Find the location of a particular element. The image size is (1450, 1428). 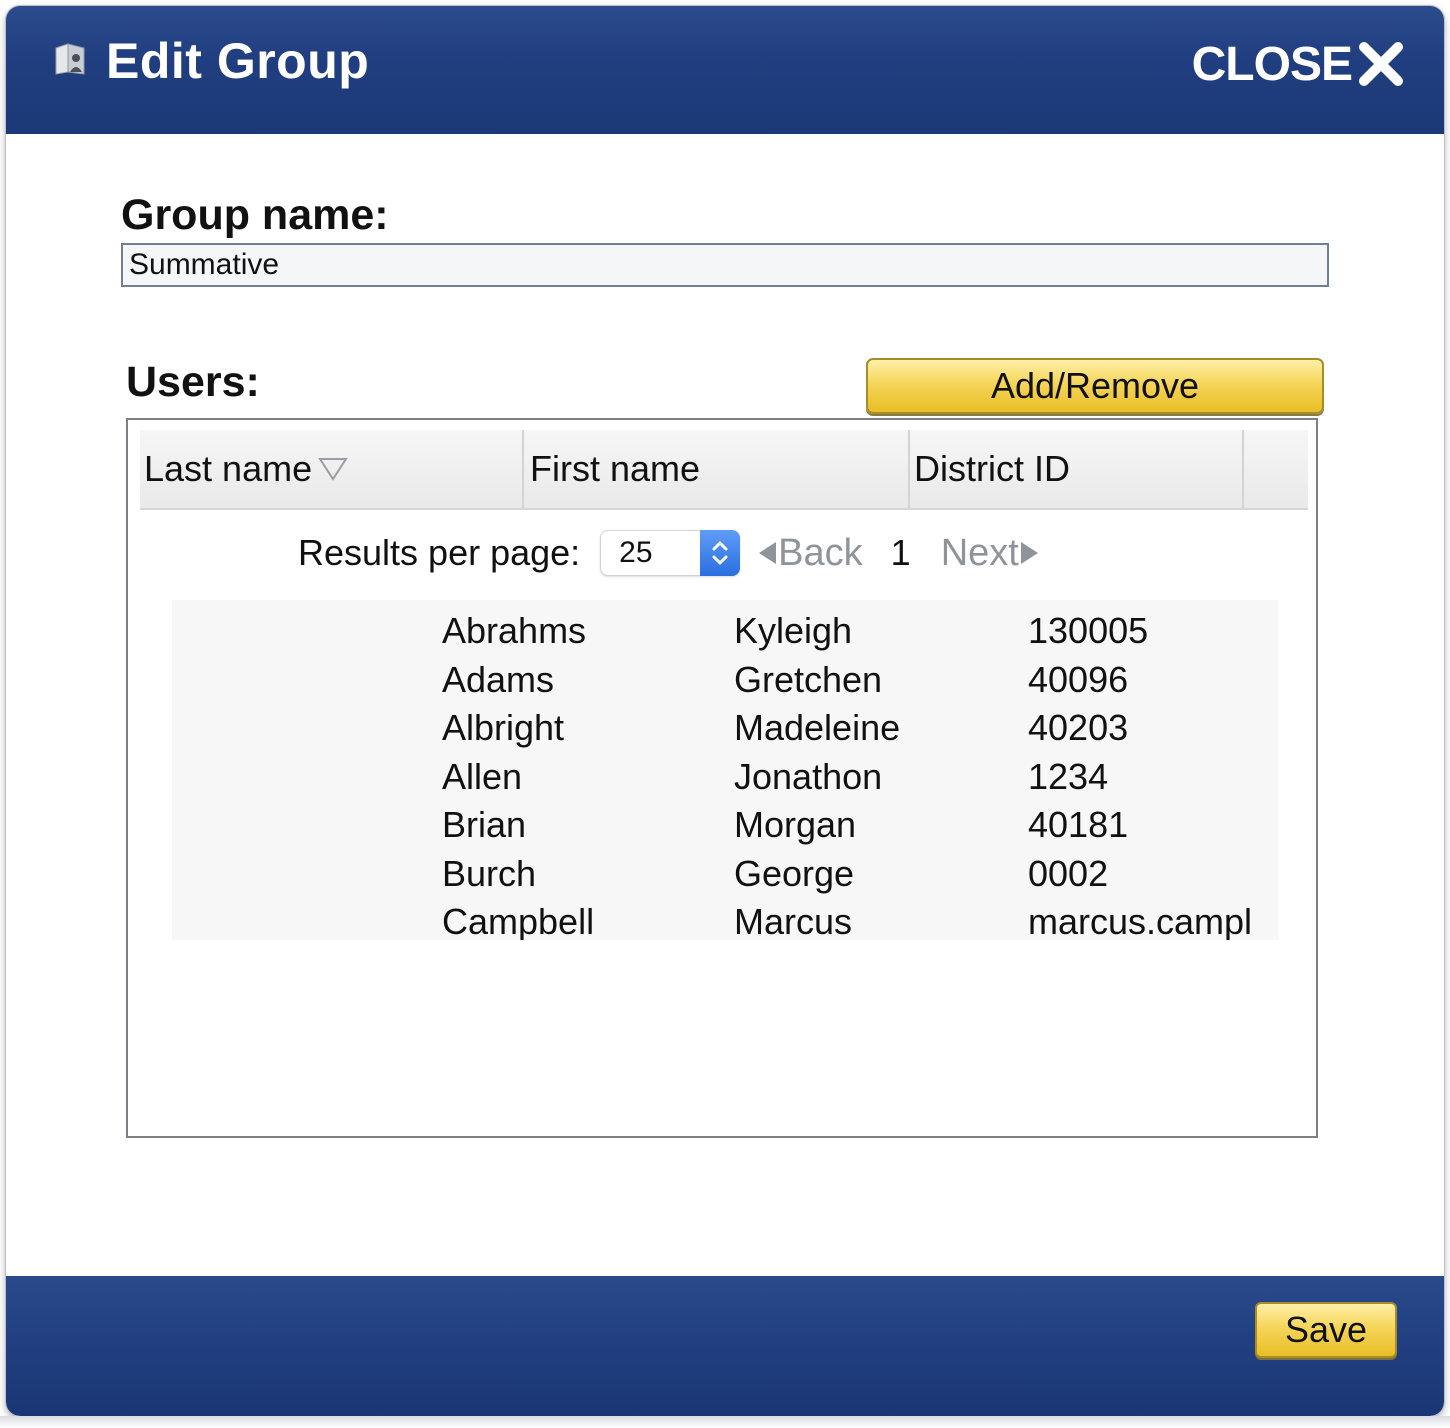

current-page-number: 1 is located at coordinates (900, 552).